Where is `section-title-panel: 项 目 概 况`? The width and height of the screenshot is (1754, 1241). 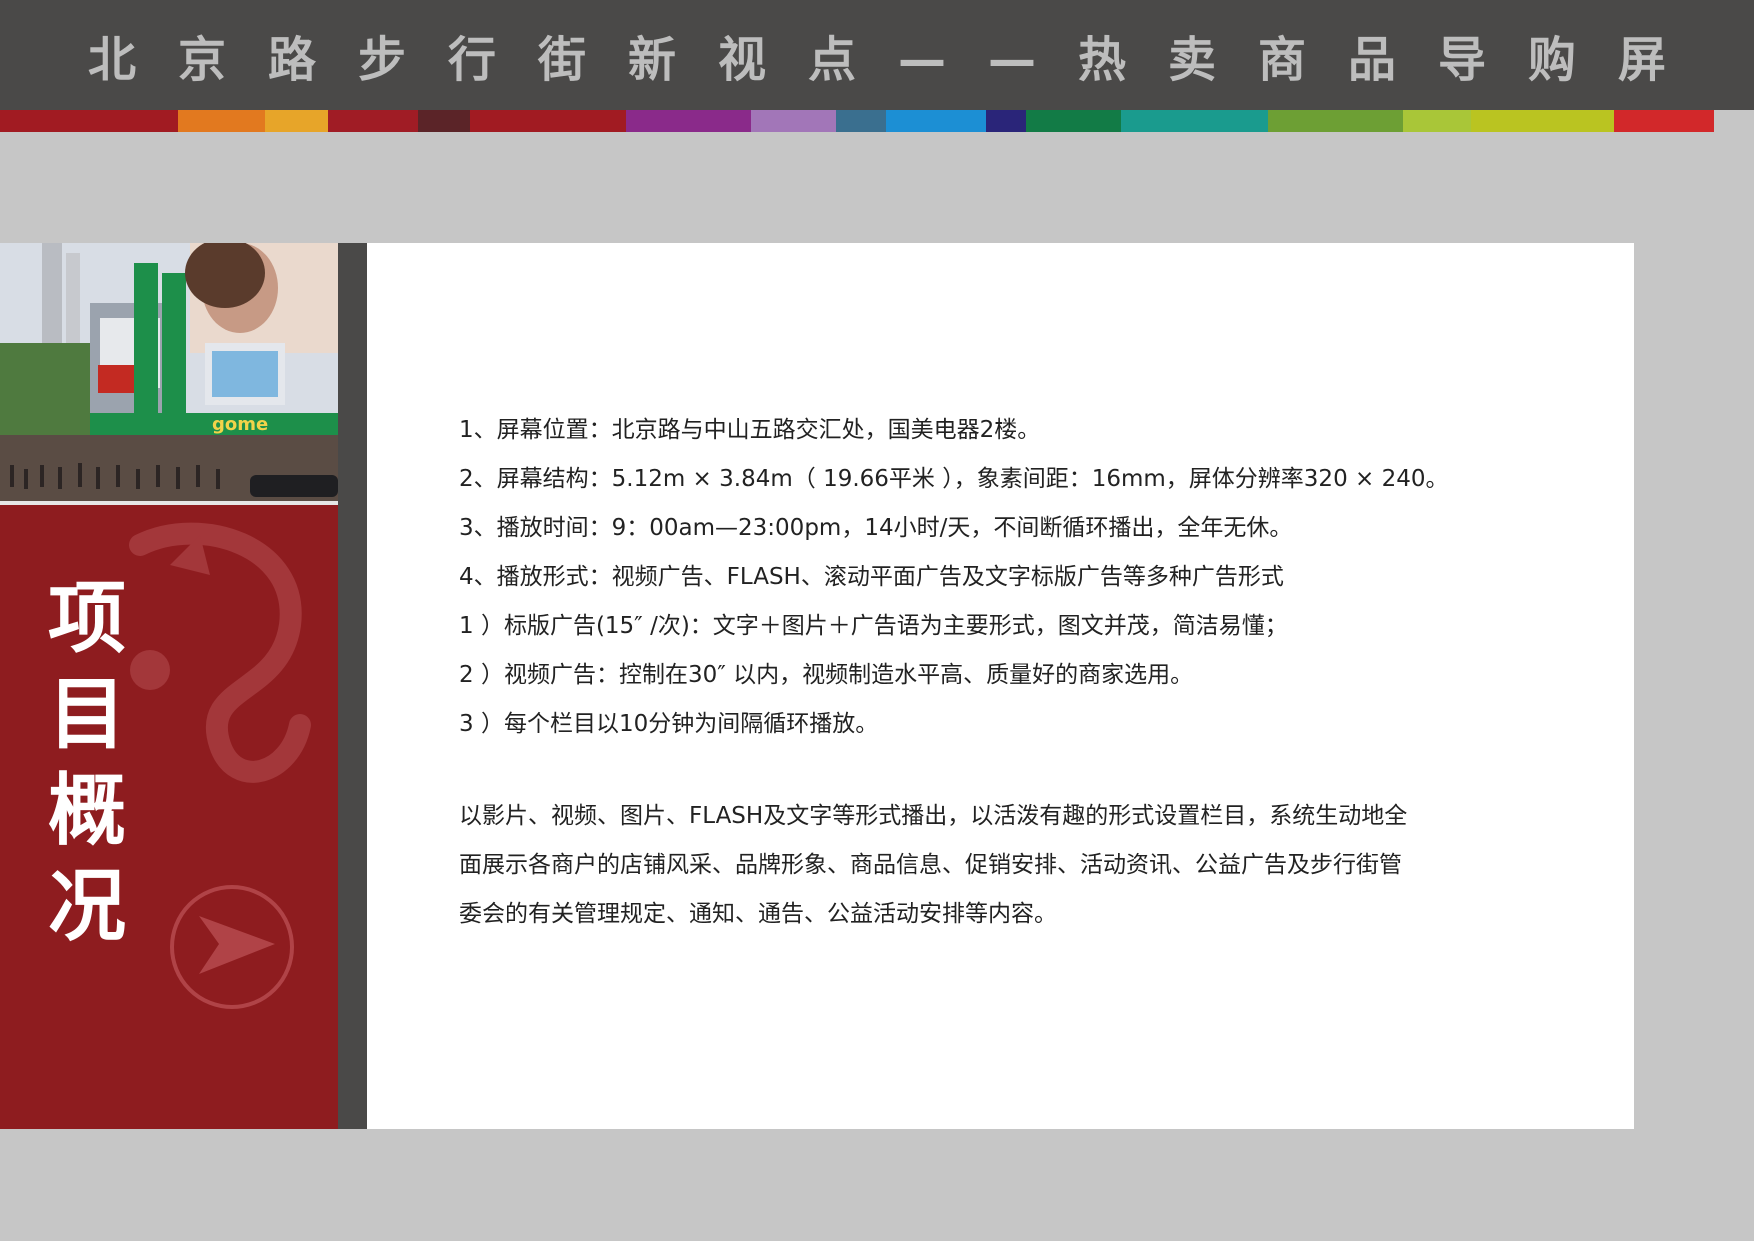
section-title-panel: 项 目 概 况 is located at coordinates (169, 817).